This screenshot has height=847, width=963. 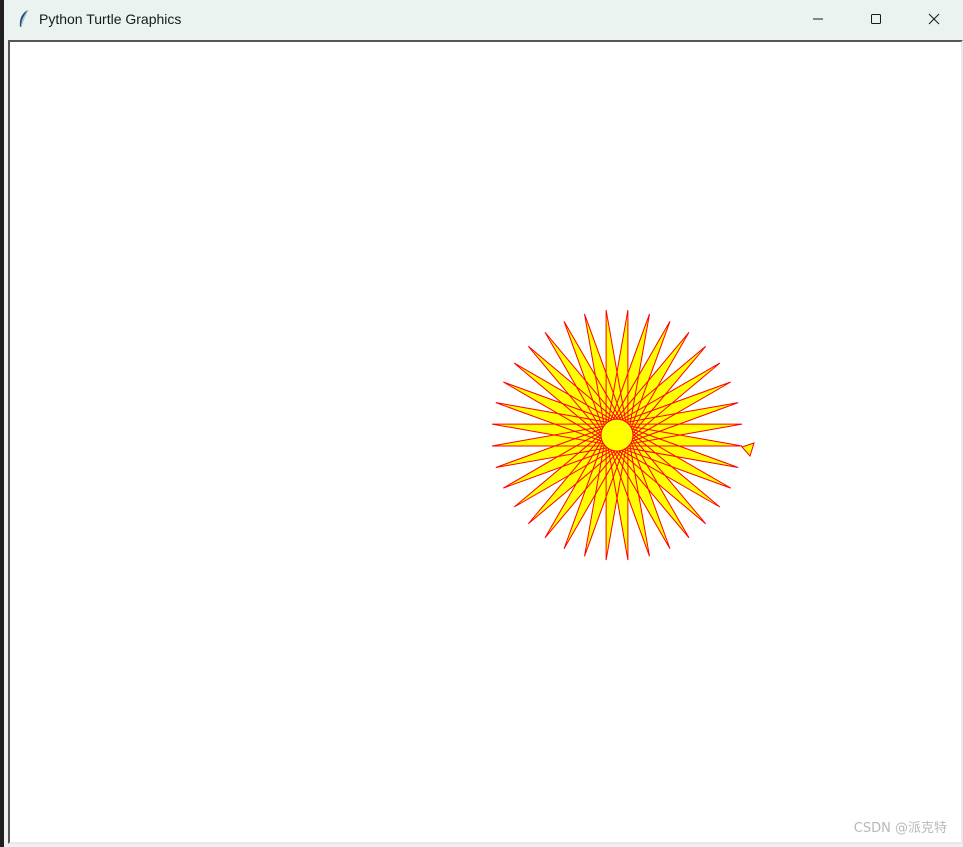 I want to click on feather-icon, so click(x=24, y=19).